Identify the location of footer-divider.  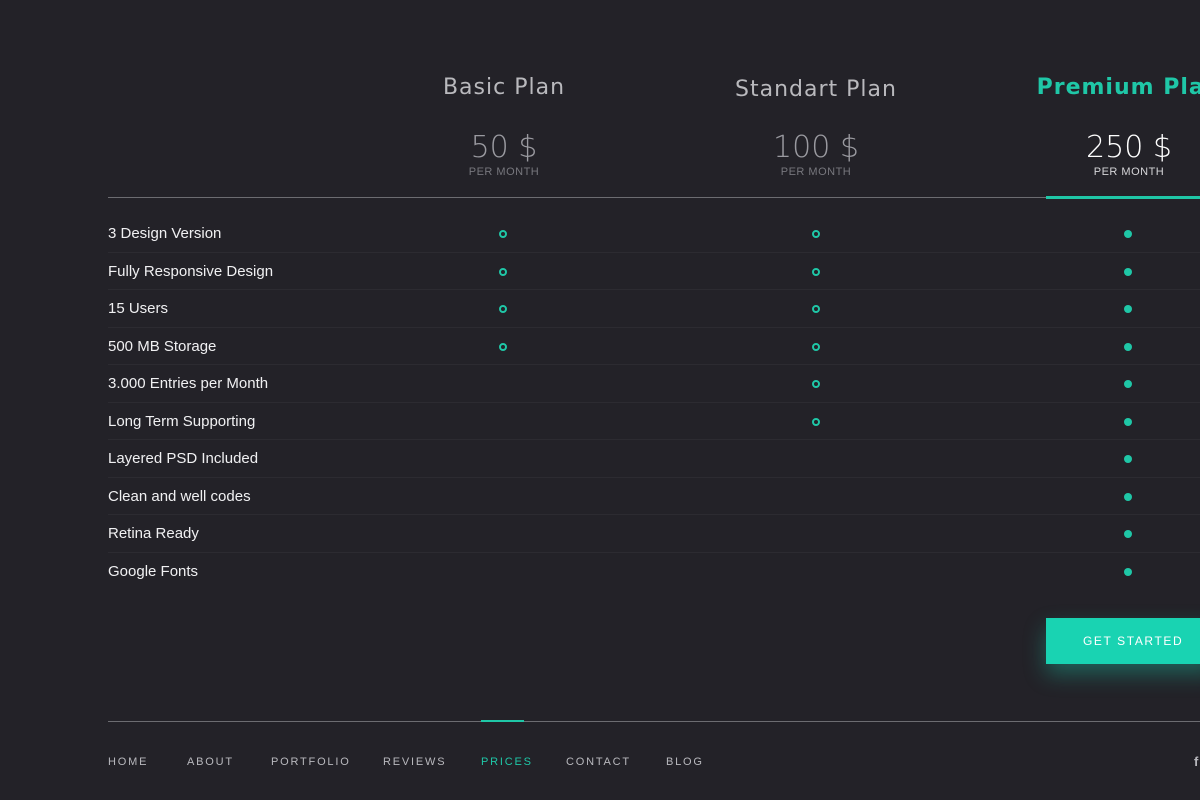
(654, 721).